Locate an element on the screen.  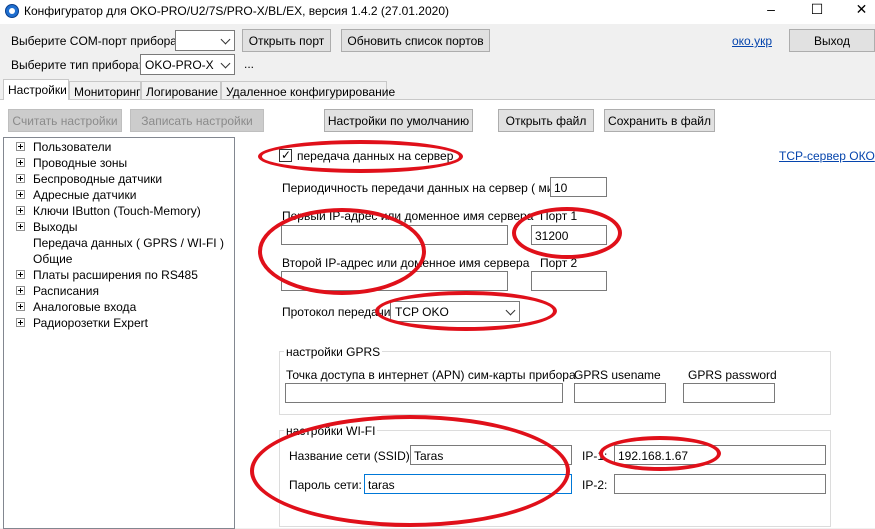
read-settings-button: Считать настройки is located at coordinates (65, 120).